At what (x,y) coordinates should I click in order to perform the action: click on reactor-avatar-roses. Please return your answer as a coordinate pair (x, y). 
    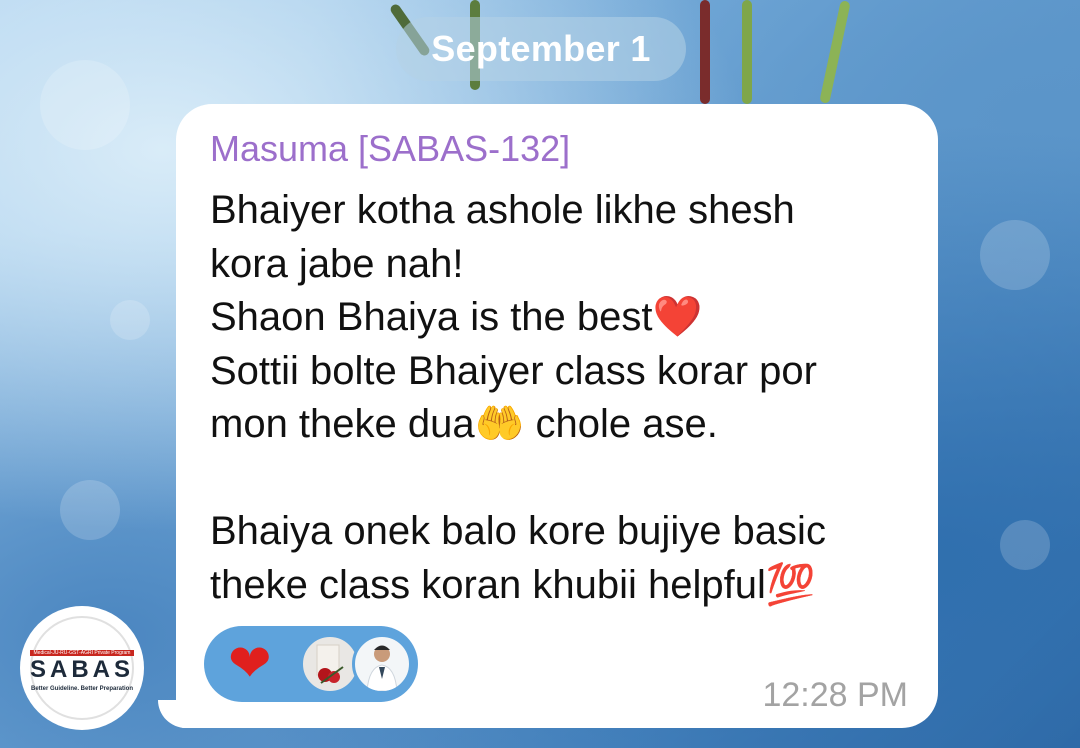
    Looking at the image, I should click on (330, 664).